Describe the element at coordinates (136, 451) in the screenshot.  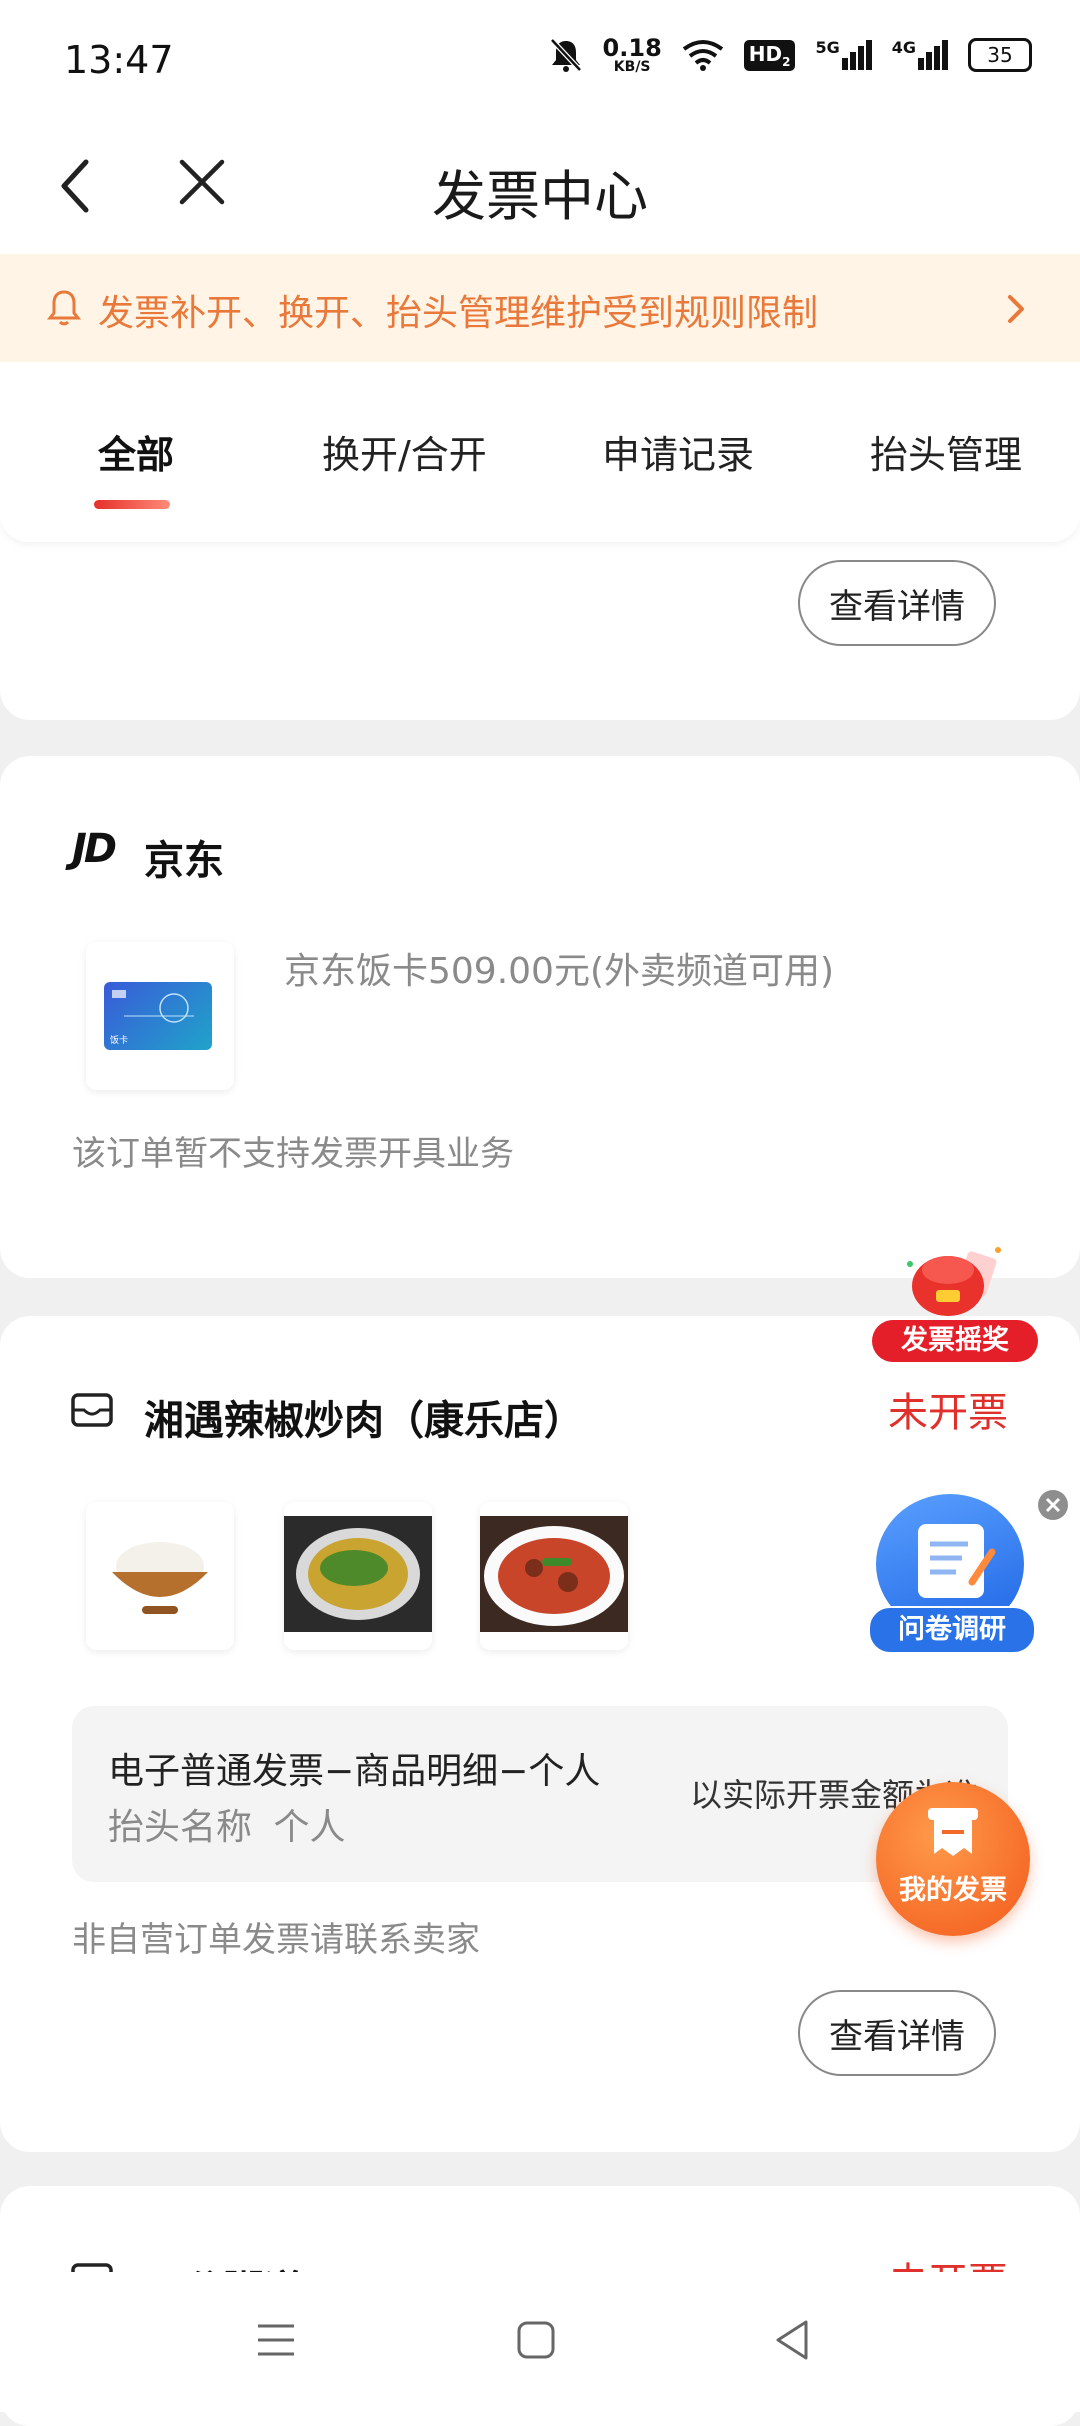
I see `tab-all: 全部` at that location.